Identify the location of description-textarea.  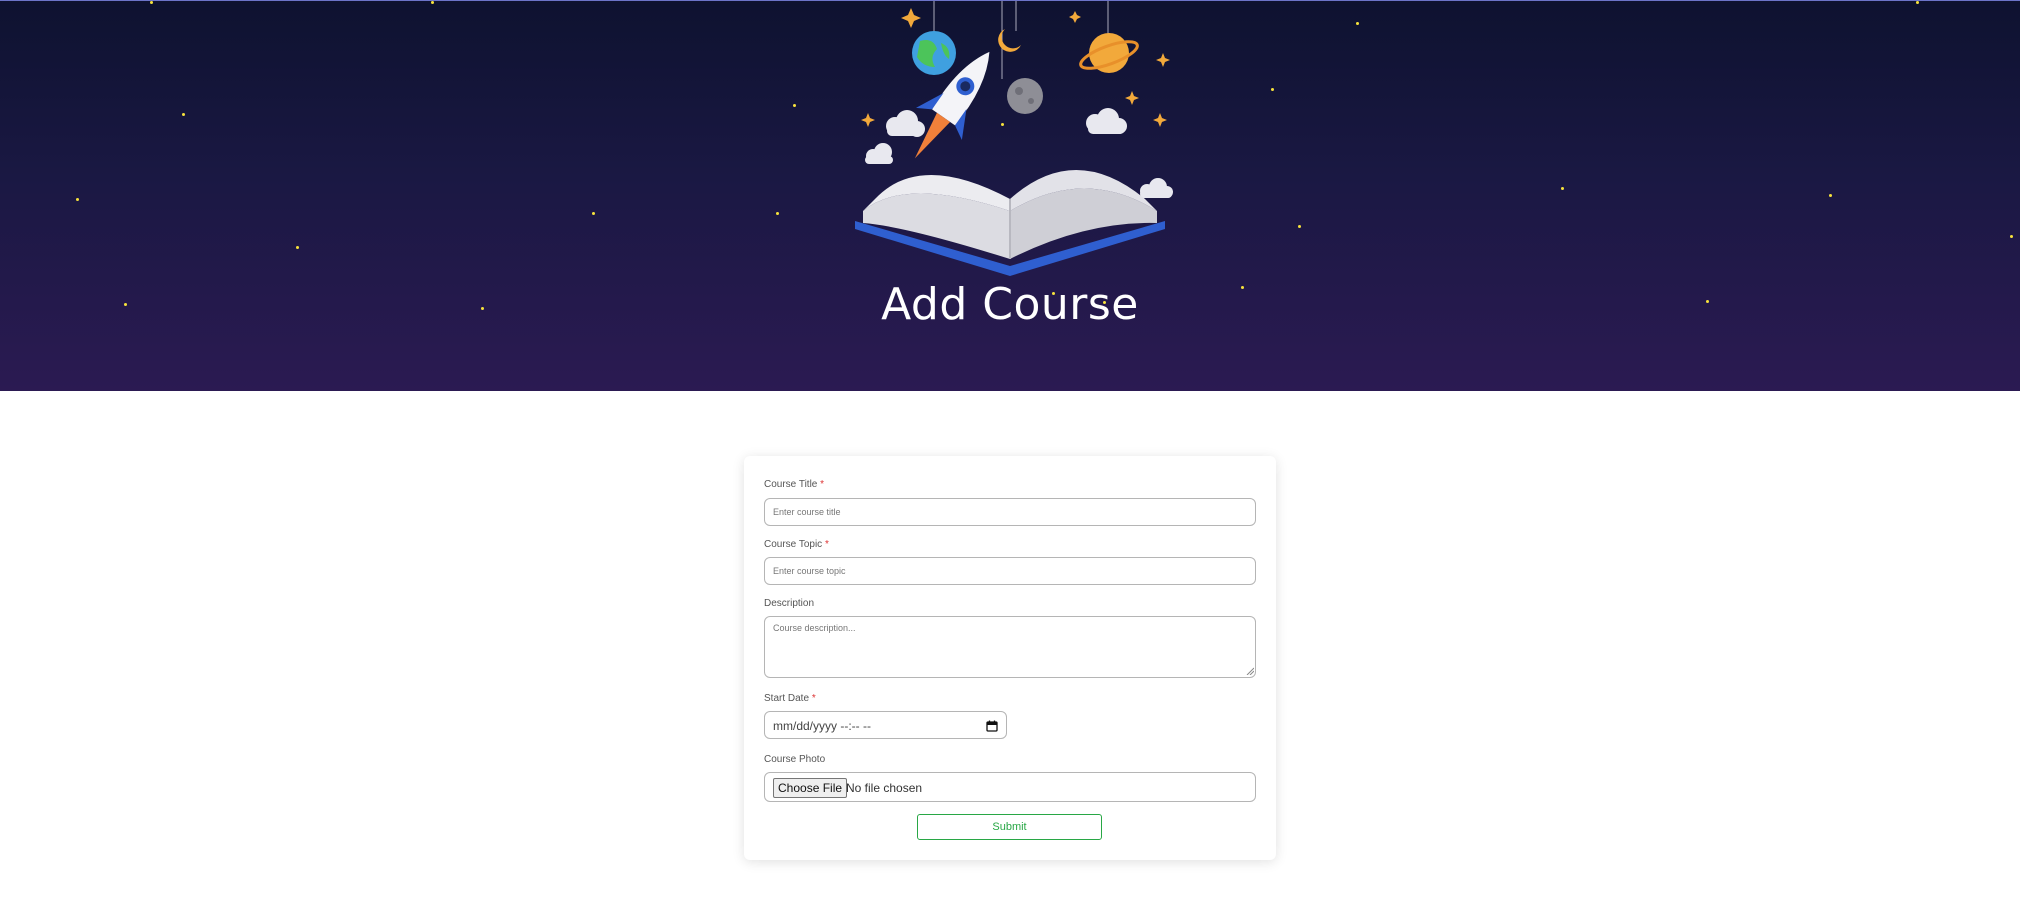
(1010, 647).